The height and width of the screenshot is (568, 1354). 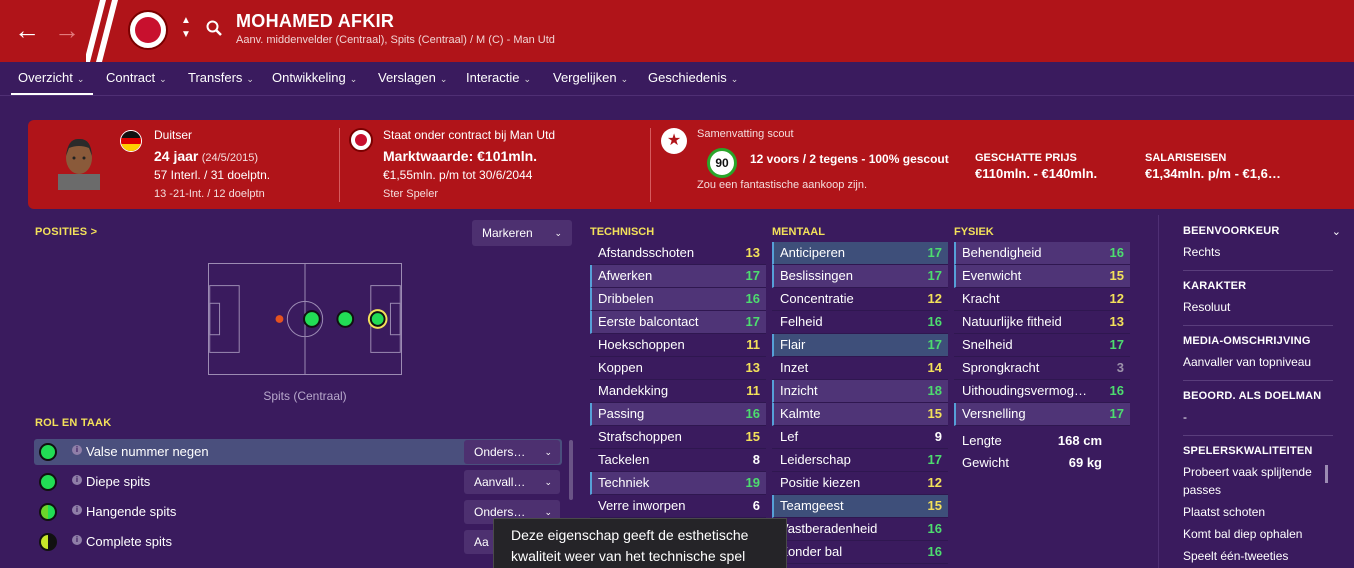 What do you see at coordinates (678, 345) in the screenshot?
I see `attribute-row: Hoekschoppen 11` at bounding box center [678, 345].